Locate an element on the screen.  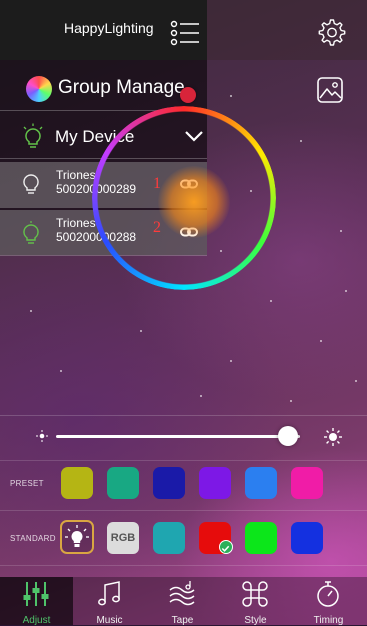
brightness-slider-thumb is located at coordinates (287, 436).